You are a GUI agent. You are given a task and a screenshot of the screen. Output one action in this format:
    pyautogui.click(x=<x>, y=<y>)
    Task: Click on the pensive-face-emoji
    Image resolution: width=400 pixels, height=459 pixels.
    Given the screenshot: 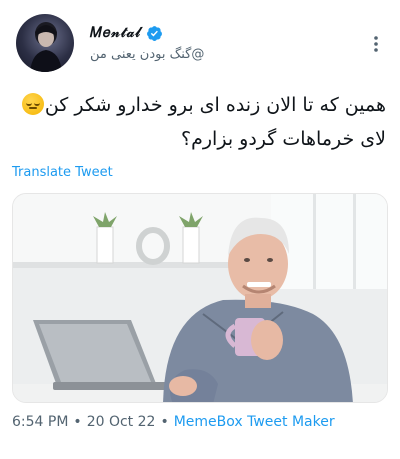 What is the action you would take?
    pyautogui.click(x=32, y=104)
    